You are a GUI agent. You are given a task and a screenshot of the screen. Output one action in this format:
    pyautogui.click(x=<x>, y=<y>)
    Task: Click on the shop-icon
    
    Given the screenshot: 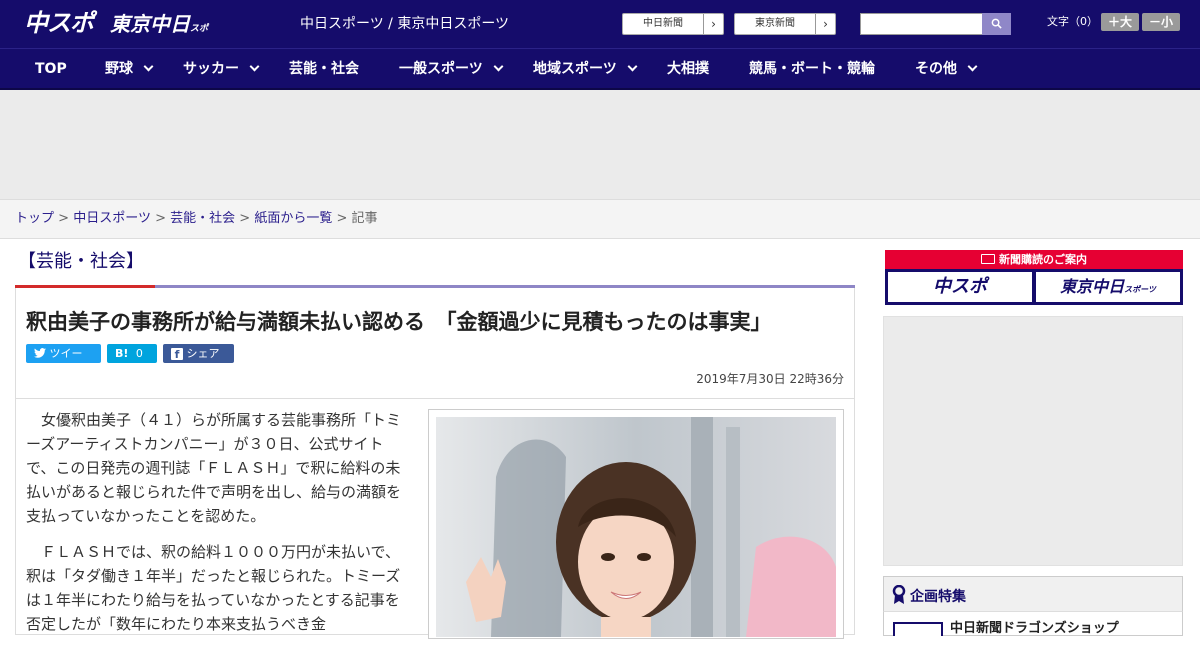 What is the action you would take?
    pyautogui.click(x=918, y=629)
    